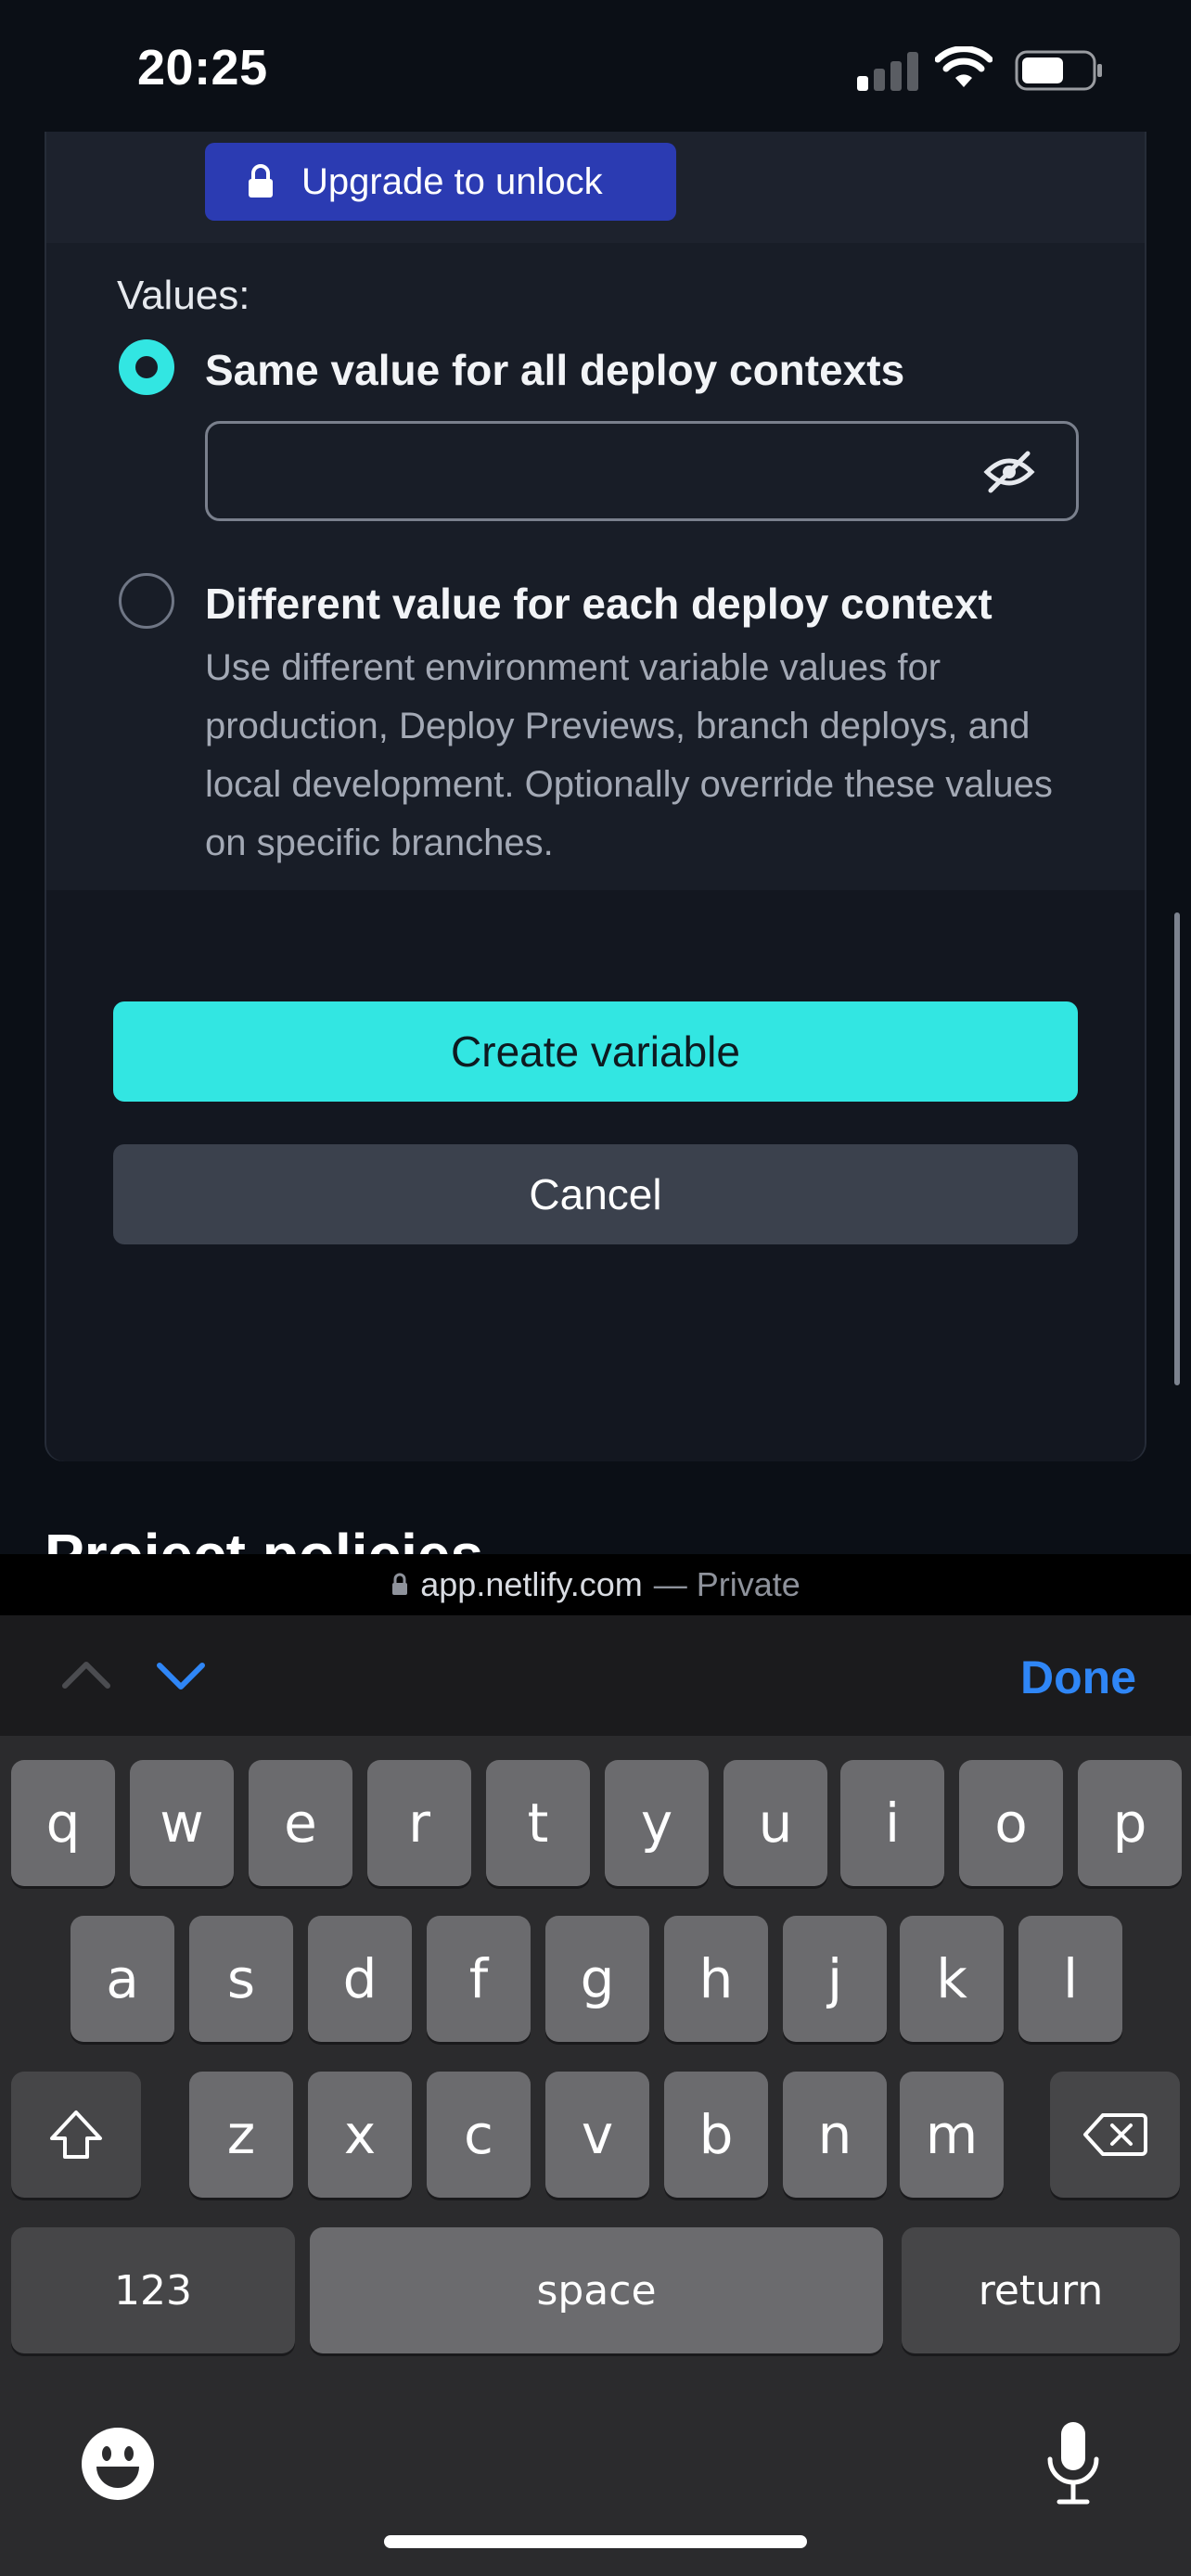 This screenshot has height=2576, width=1191. What do you see at coordinates (86, 1675) in the screenshot?
I see `chevron-up-icon` at bounding box center [86, 1675].